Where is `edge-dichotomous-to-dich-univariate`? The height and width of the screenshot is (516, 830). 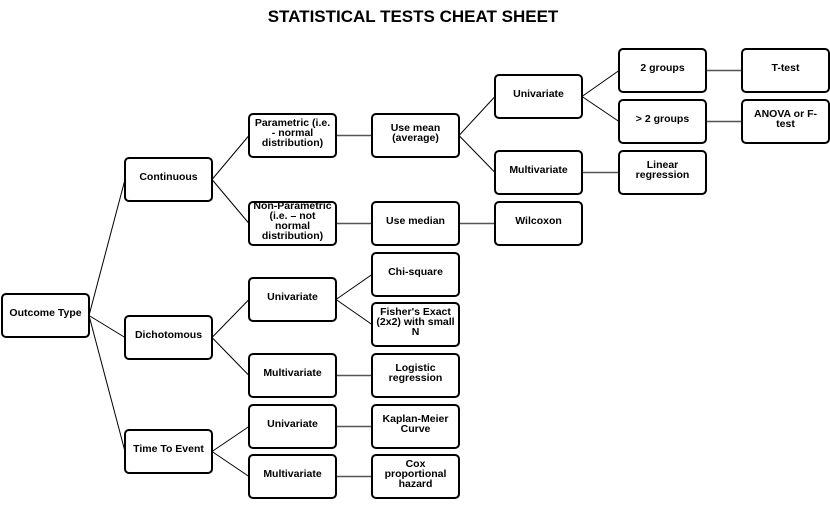 edge-dichotomous-to-dich-univariate is located at coordinates (230, 318).